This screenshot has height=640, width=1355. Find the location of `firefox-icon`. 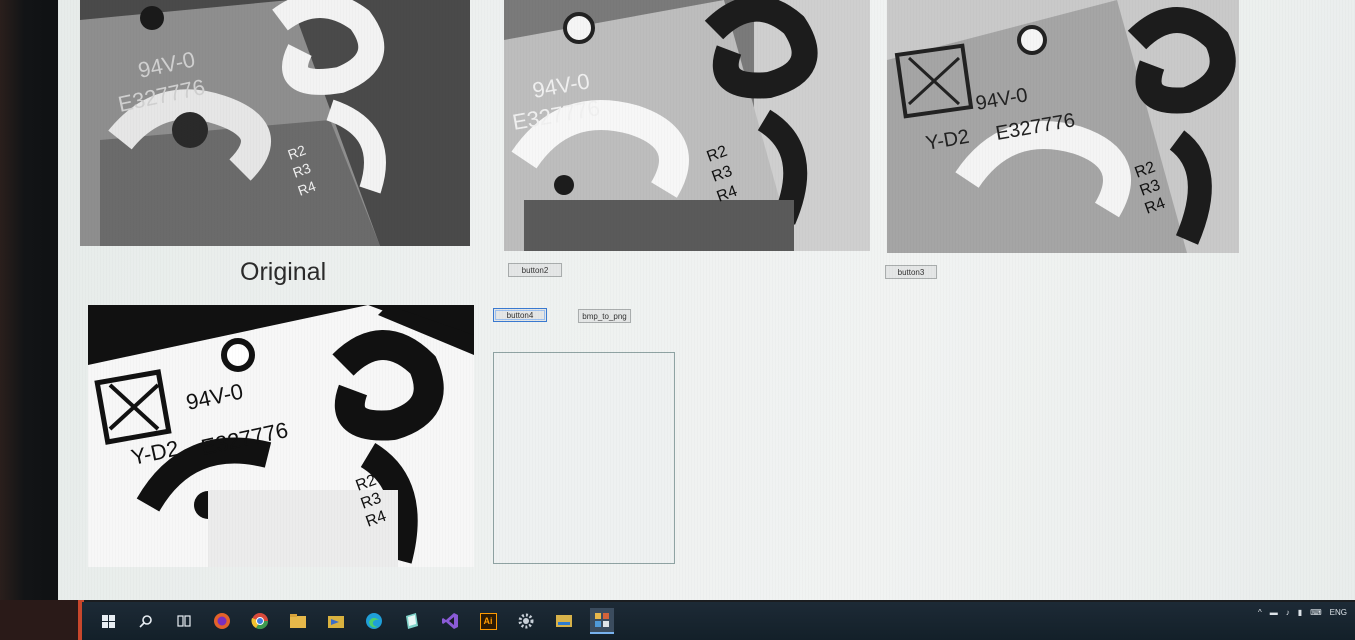

firefox-icon is located at coordinates (222, 621).